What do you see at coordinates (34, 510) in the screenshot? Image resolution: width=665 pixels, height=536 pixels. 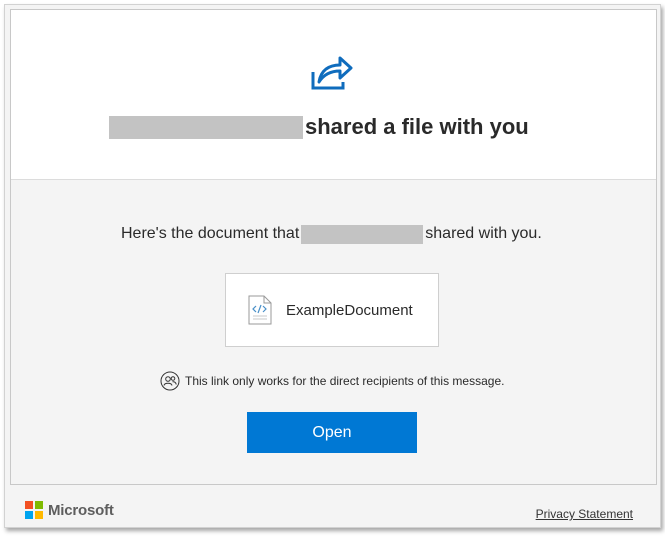 I see `microsoft-squares-icon` at bounding box center [34, 510].